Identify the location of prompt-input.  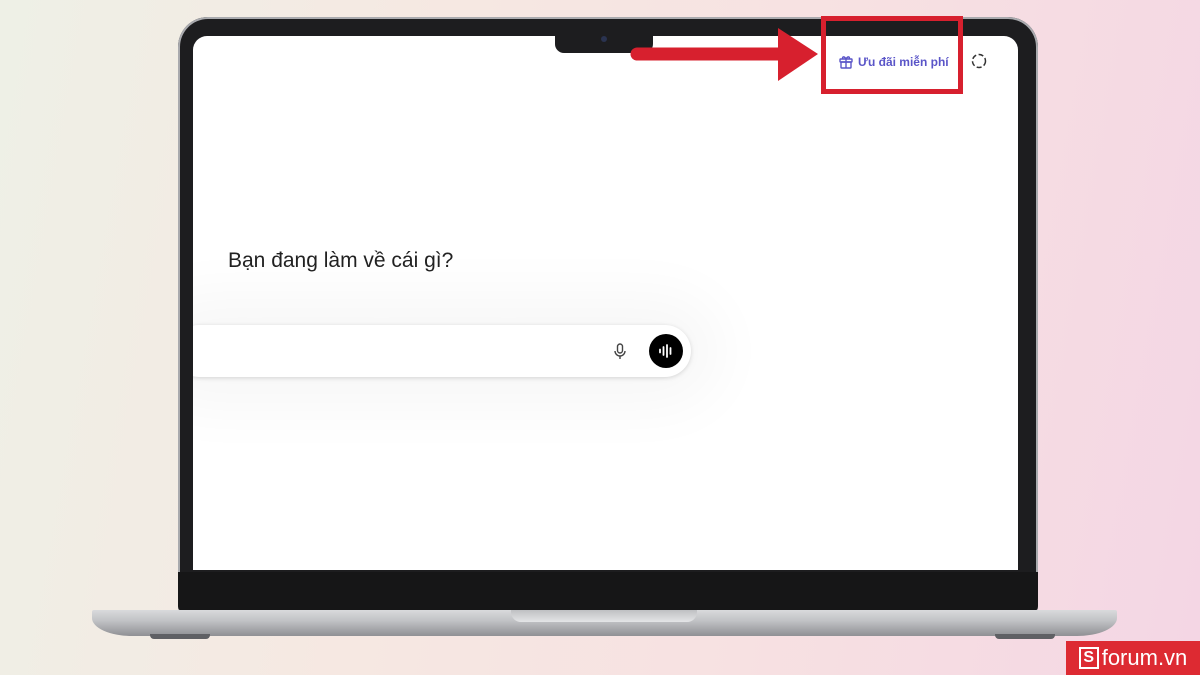
(395, 352).